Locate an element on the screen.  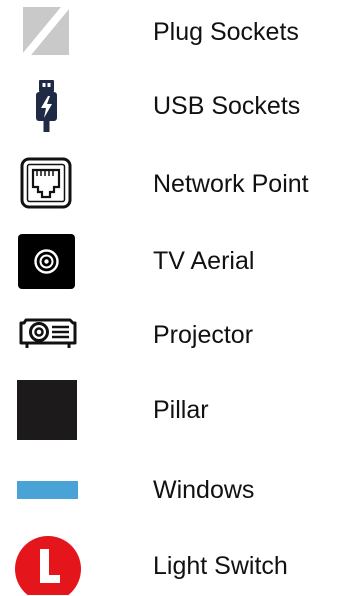
pillar-square-icon is located at coordinates (47, 410).